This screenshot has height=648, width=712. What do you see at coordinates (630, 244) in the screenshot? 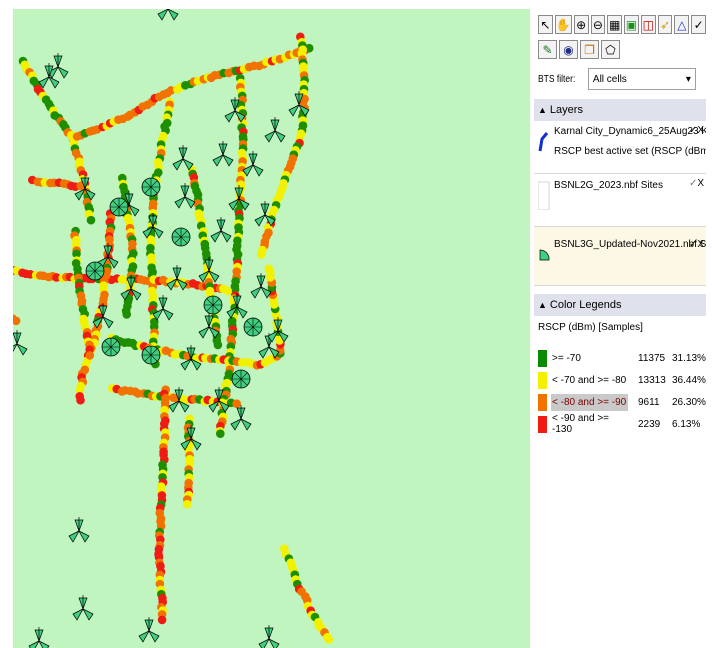
I see `layer-name: BSNL3G_Updated-Nov2021.nbf Sites` at bounding box center [630, 244].